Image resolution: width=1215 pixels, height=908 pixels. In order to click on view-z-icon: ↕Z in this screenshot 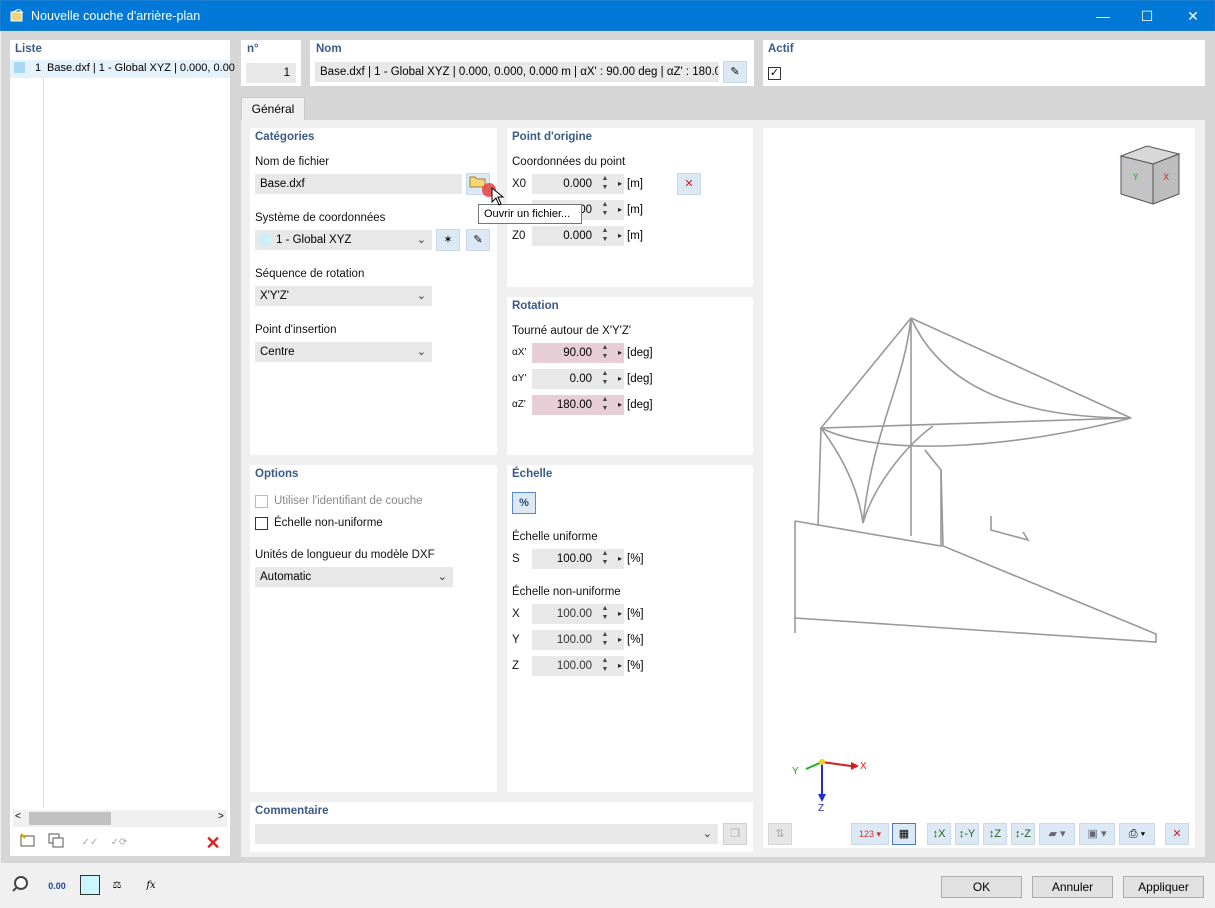, I will do `click(995, 834)`.